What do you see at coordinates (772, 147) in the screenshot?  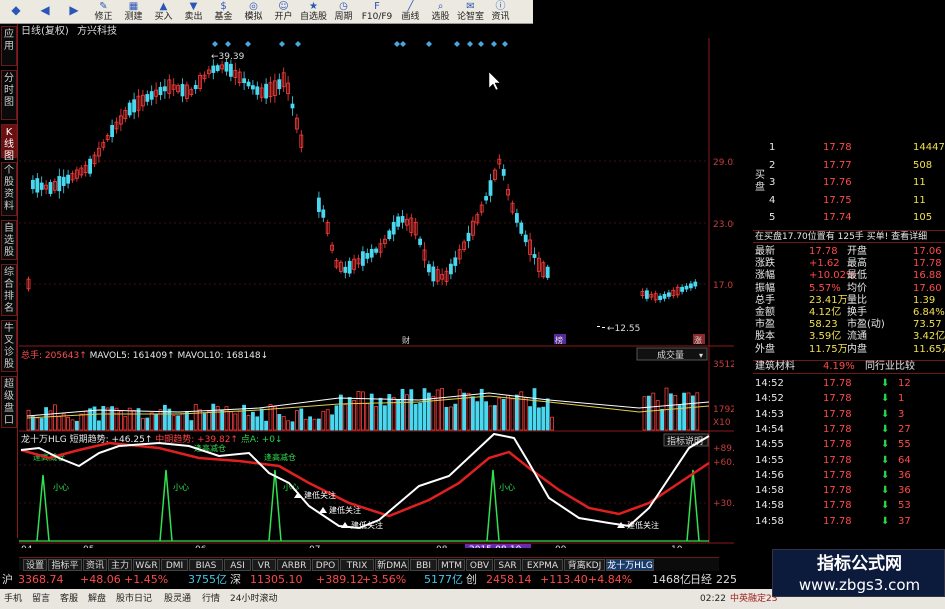 I see `orderbook-level: 1` at bounding box center [772, 147].